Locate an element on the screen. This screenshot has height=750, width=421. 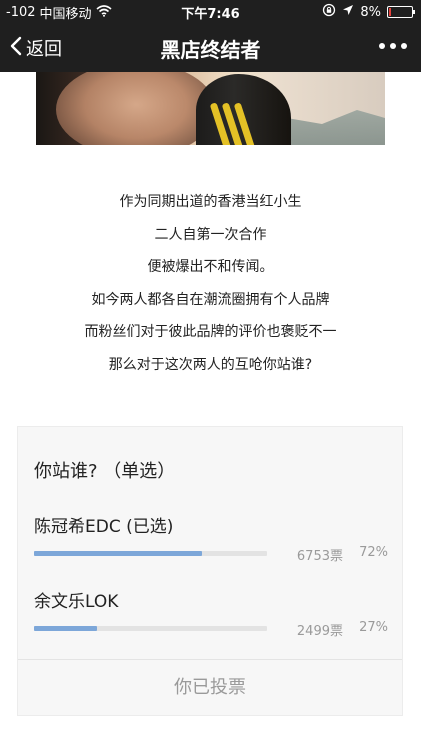
page-title: 黑店终结者 is located at coordinates (210, 50).